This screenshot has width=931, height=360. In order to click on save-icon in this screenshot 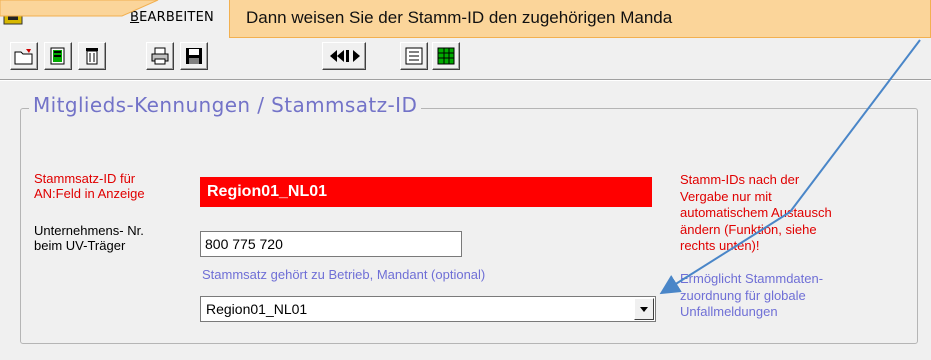, I will do `click(194, 56)`.